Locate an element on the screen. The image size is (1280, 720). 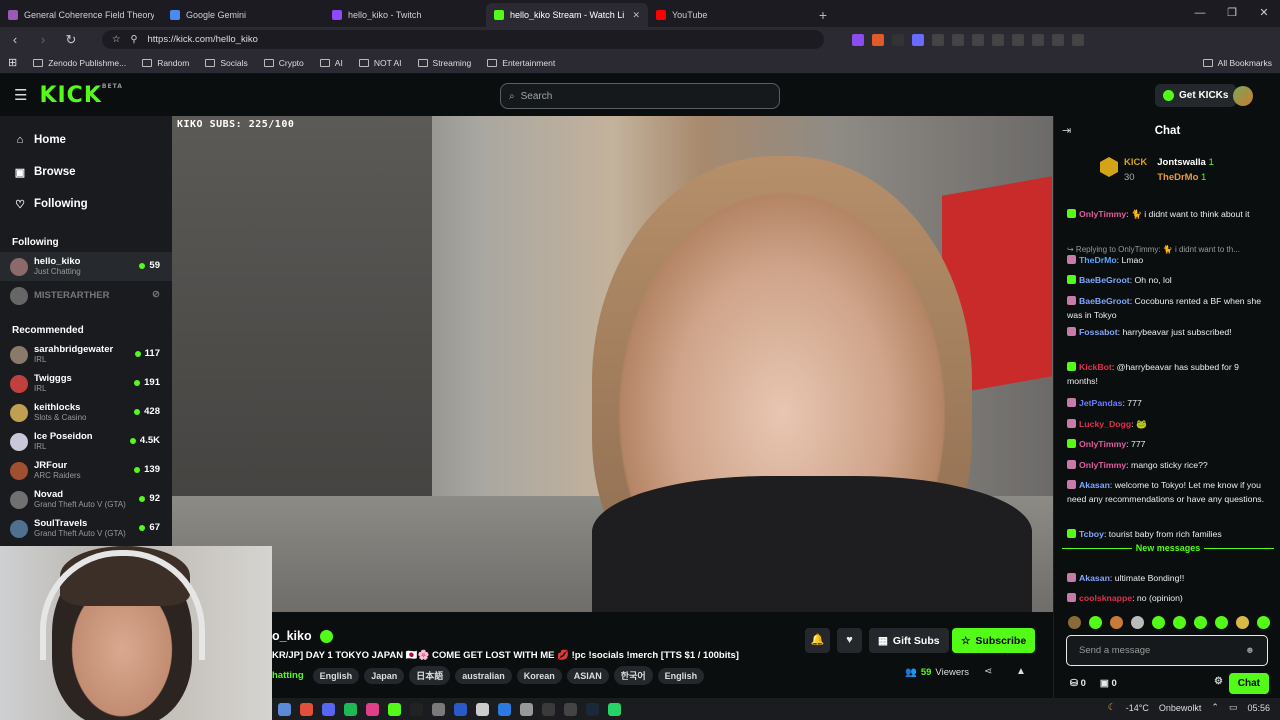
report-warning-icon: ▲ is located at coordinates (1021, 671).